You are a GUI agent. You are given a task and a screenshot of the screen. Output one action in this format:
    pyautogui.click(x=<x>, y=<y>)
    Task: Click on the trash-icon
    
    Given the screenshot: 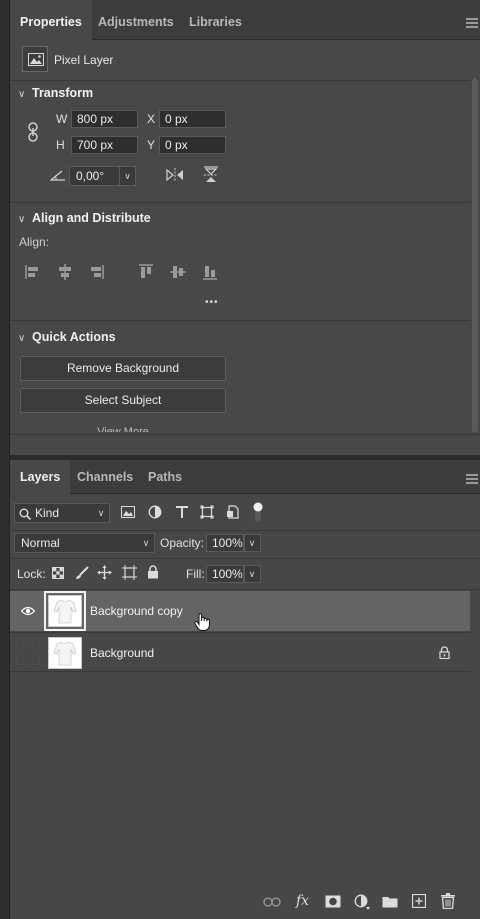 What is the action you would take?
    pyautogui.click(x=448, y=902)
    